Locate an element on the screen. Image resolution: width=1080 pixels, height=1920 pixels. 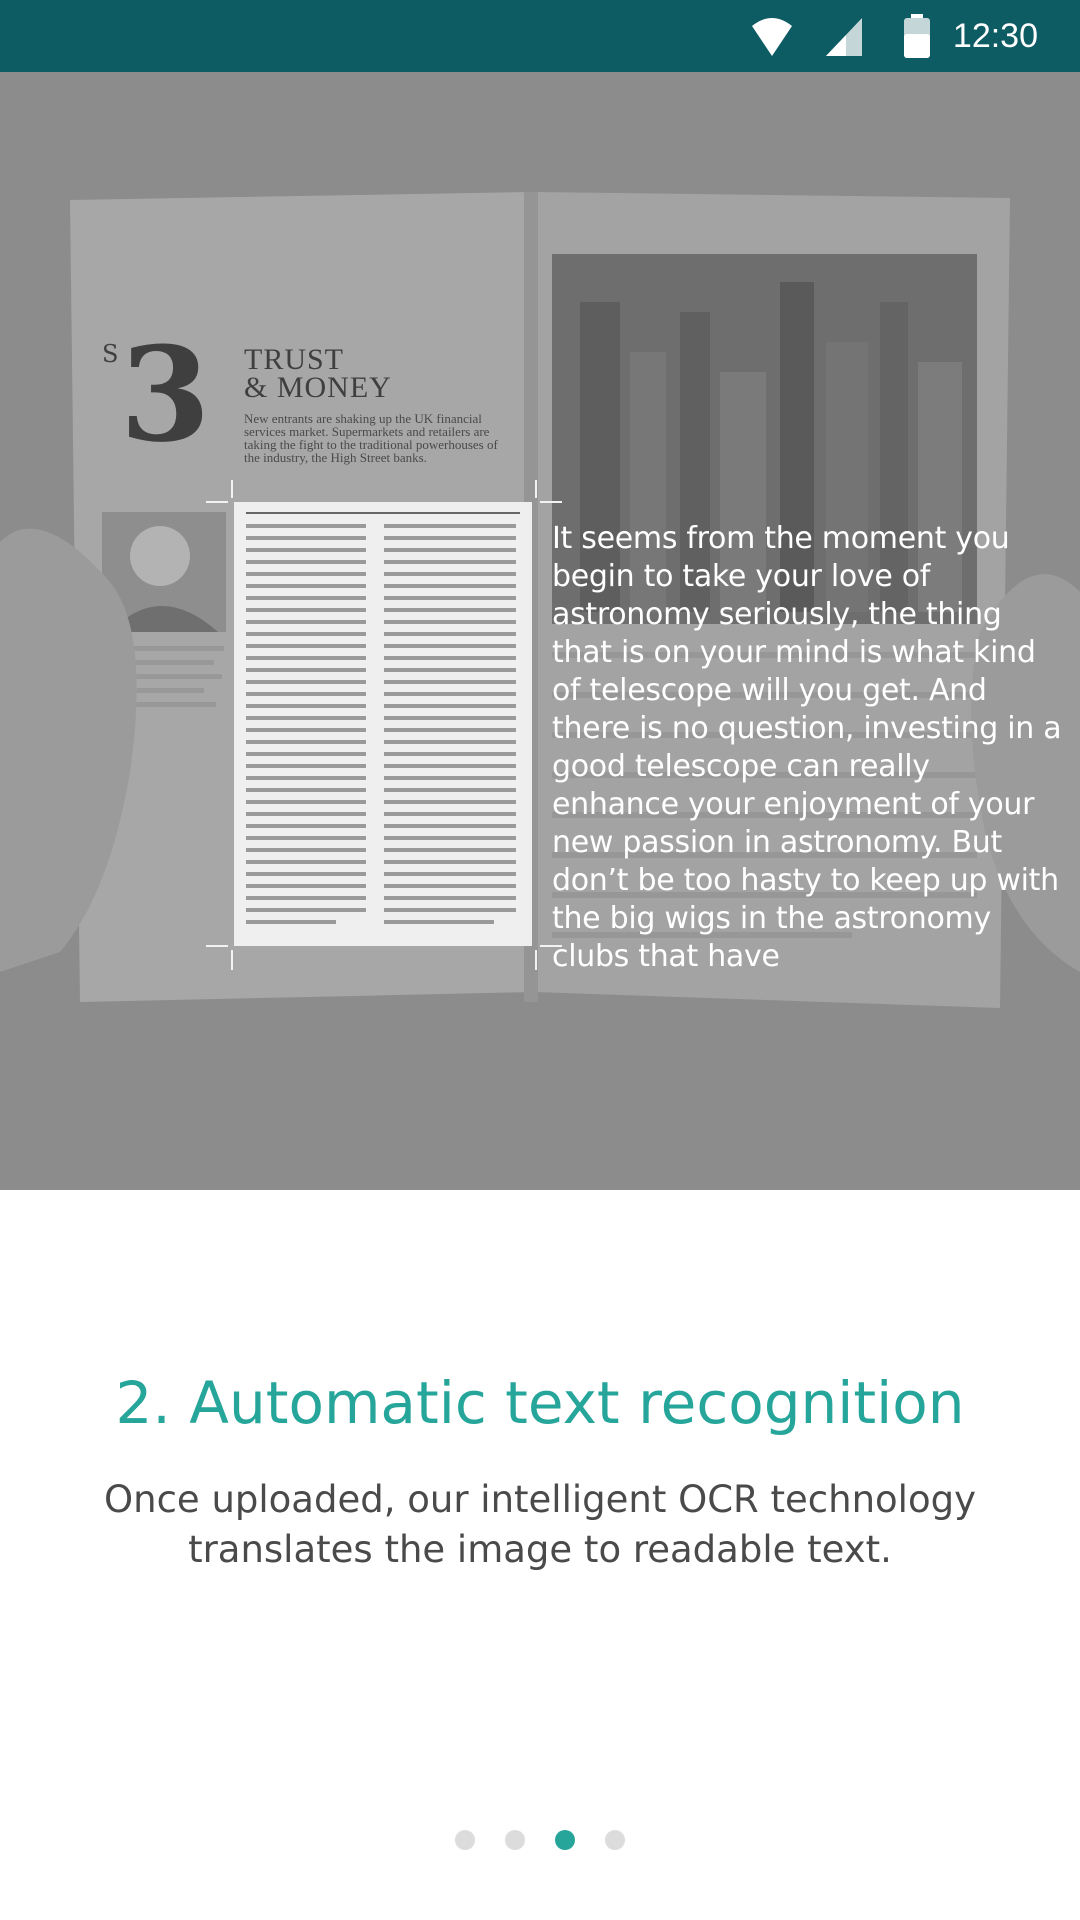
magazine-page-number: 3 is located at coordinates (165, 394).